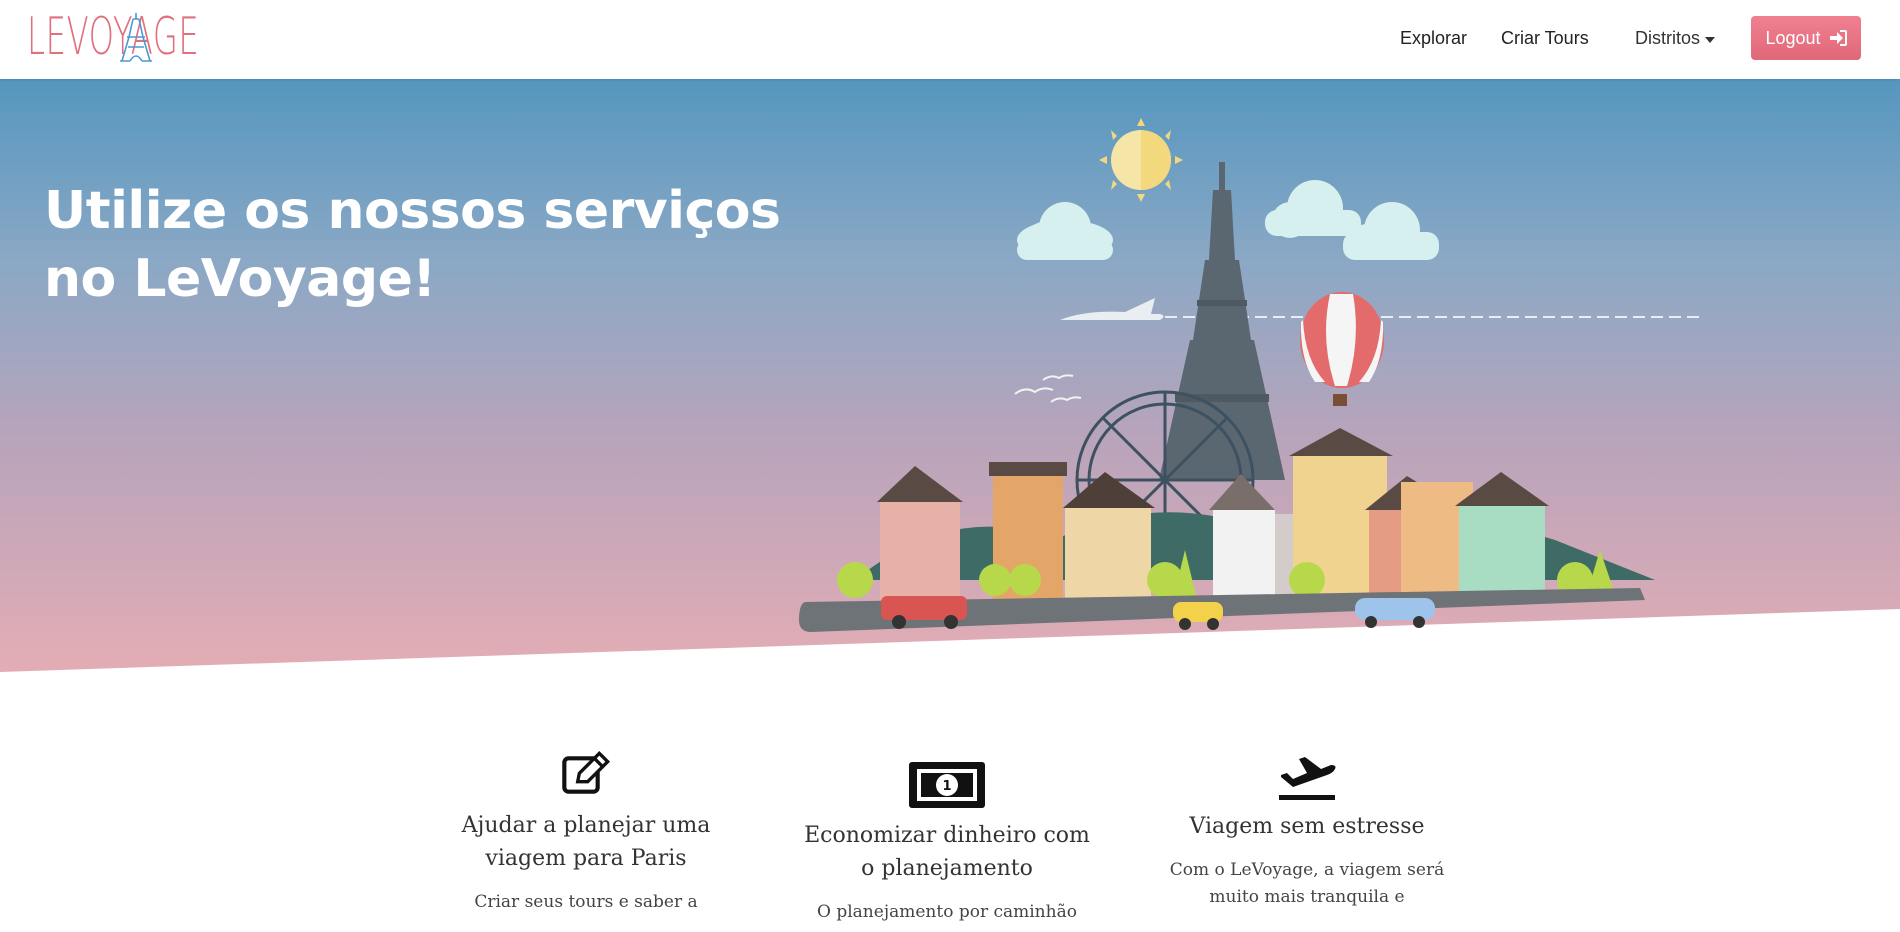 The width and height of the screenshot is (1900, 932). Describe the element at coordinates (1307, 778) in the screenshot. I see `plane-departure-icon` at that location.